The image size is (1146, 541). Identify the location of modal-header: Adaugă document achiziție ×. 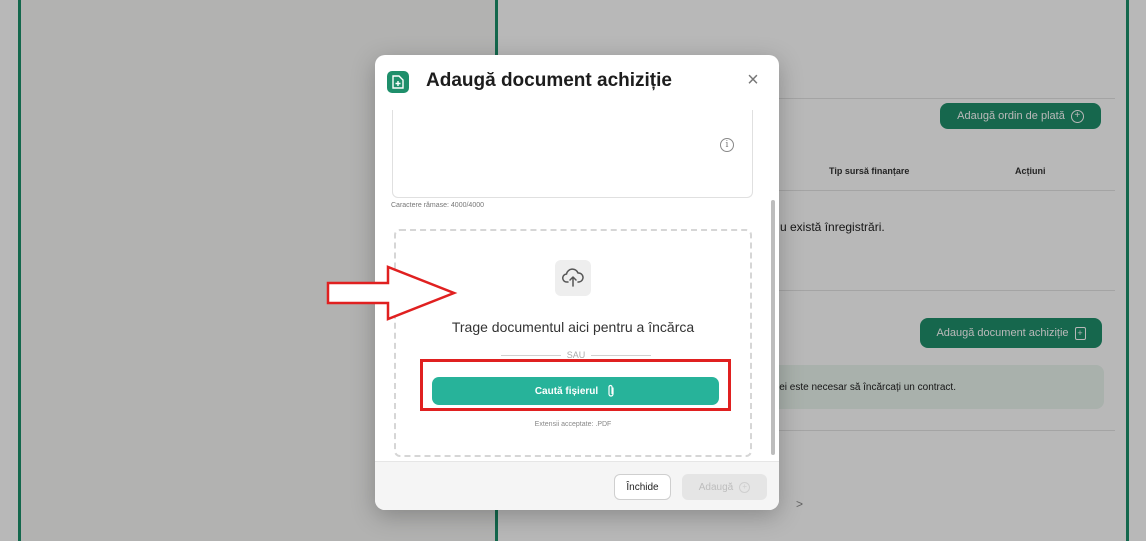
(577, 82).